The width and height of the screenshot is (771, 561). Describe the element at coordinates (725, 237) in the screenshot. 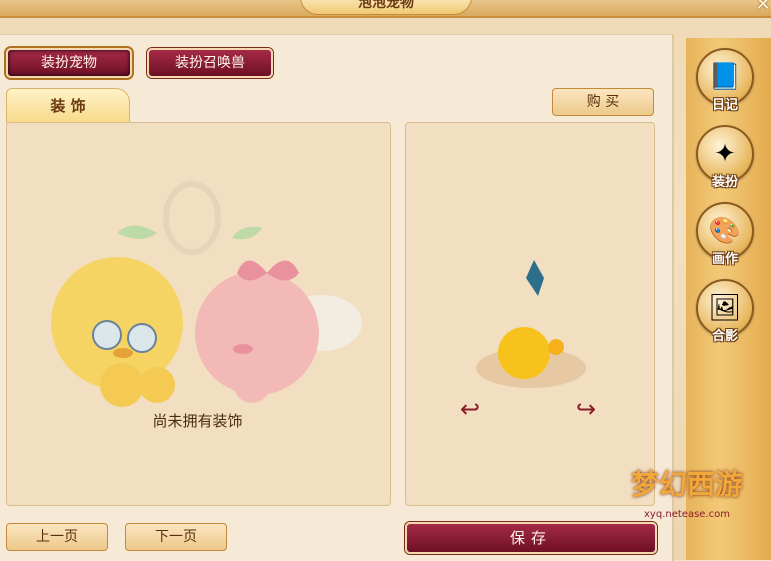

I see `sidebar-item-painting: 🎨 画作` at that location.